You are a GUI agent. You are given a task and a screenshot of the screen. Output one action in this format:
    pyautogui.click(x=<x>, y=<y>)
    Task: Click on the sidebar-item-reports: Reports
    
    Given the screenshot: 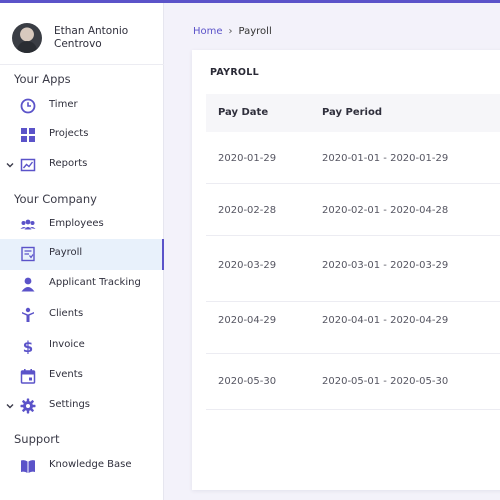 What is the action you would take?
    pyautogui.click(x=82, y=165)
    